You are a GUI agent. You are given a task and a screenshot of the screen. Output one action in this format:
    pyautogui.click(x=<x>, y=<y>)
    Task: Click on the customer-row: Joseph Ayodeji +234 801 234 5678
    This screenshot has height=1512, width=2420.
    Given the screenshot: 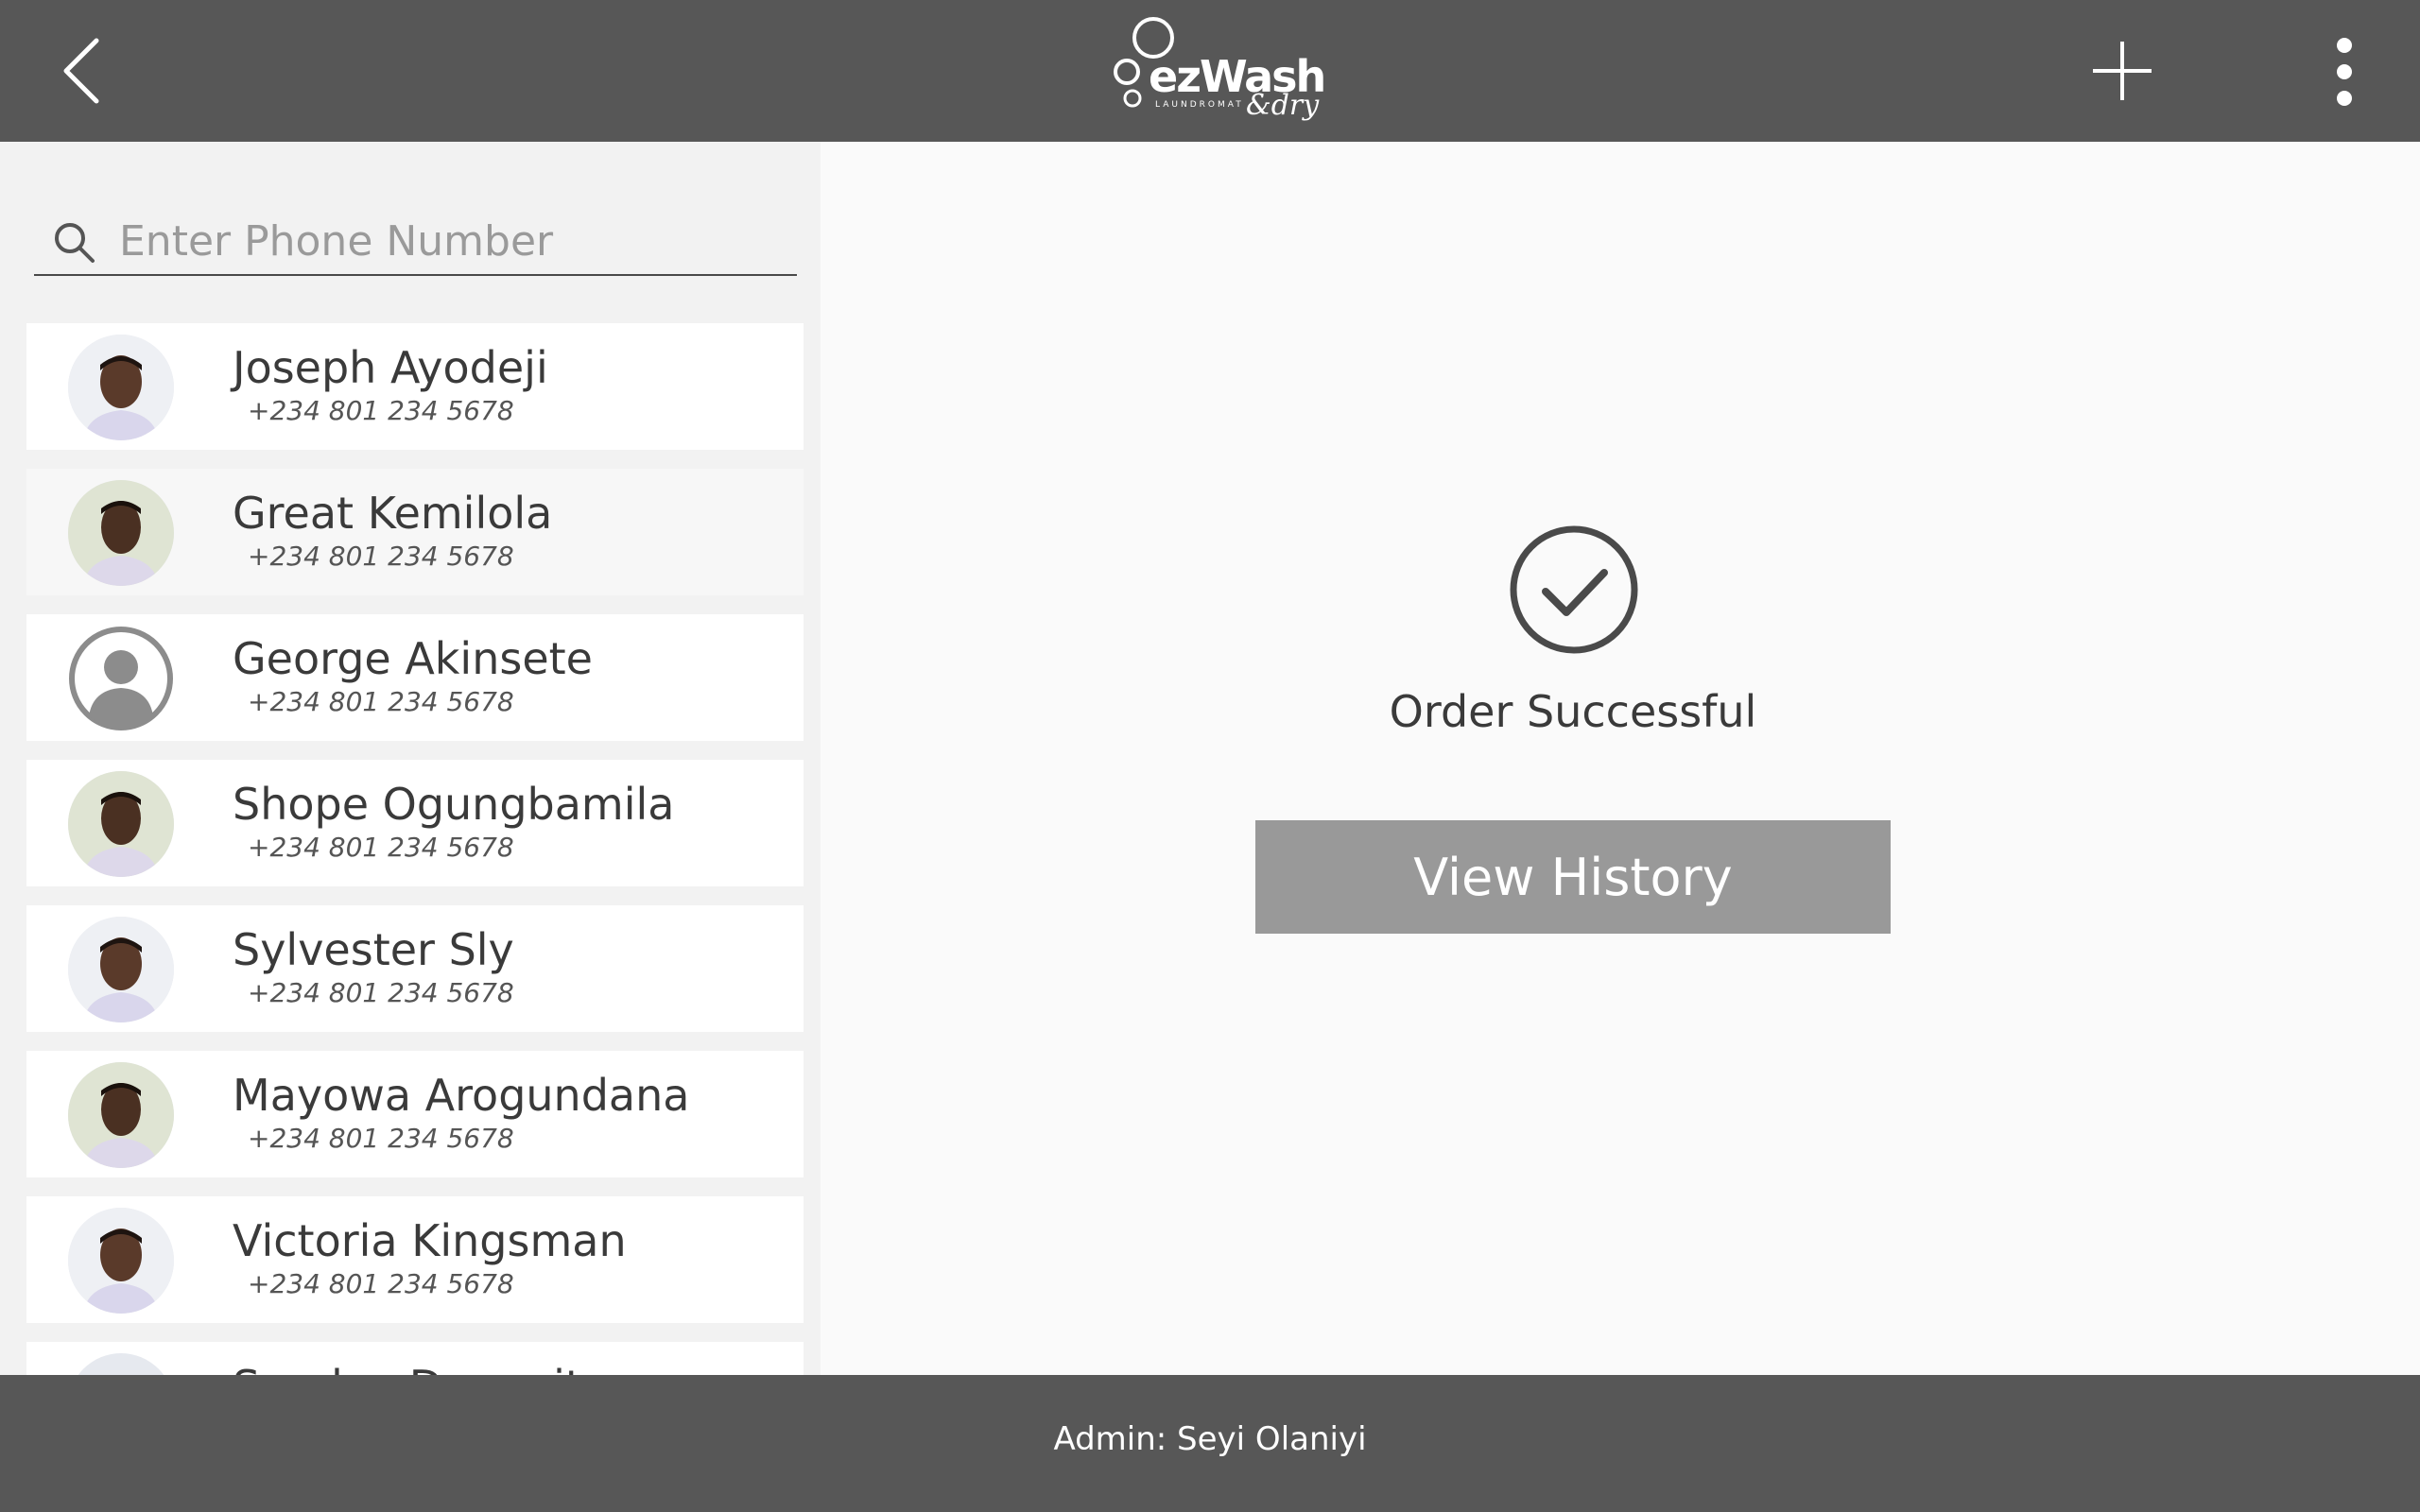 What is the action you would take?
    pyautogui.click(x=415, y=386)
    